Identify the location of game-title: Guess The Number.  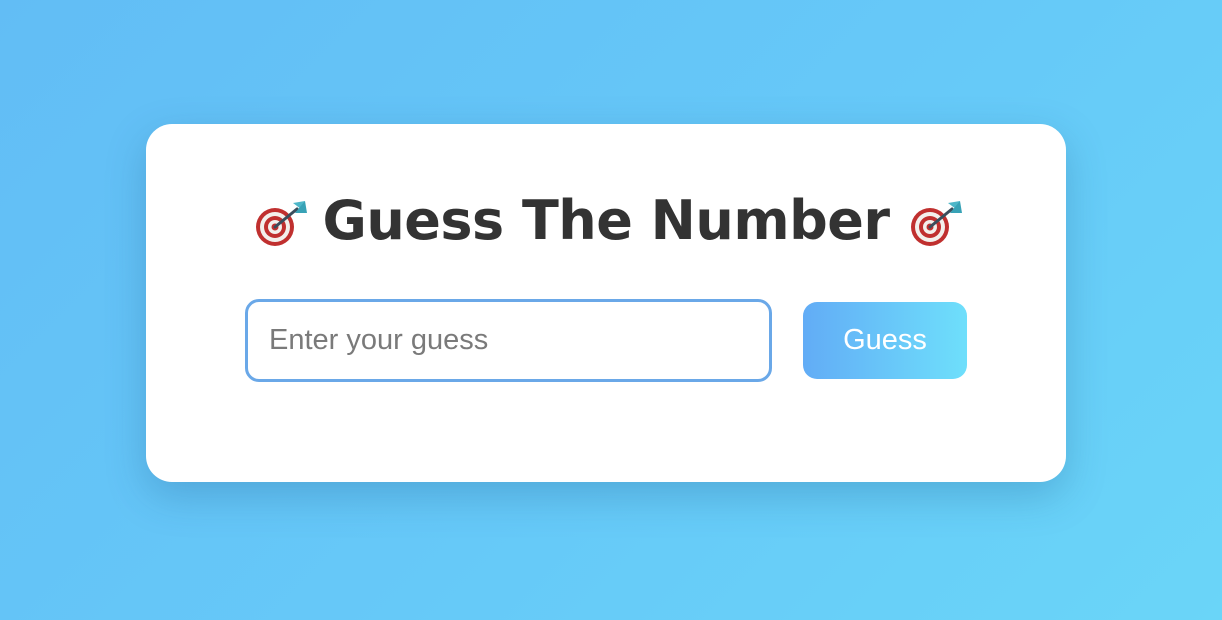
(606, 221).